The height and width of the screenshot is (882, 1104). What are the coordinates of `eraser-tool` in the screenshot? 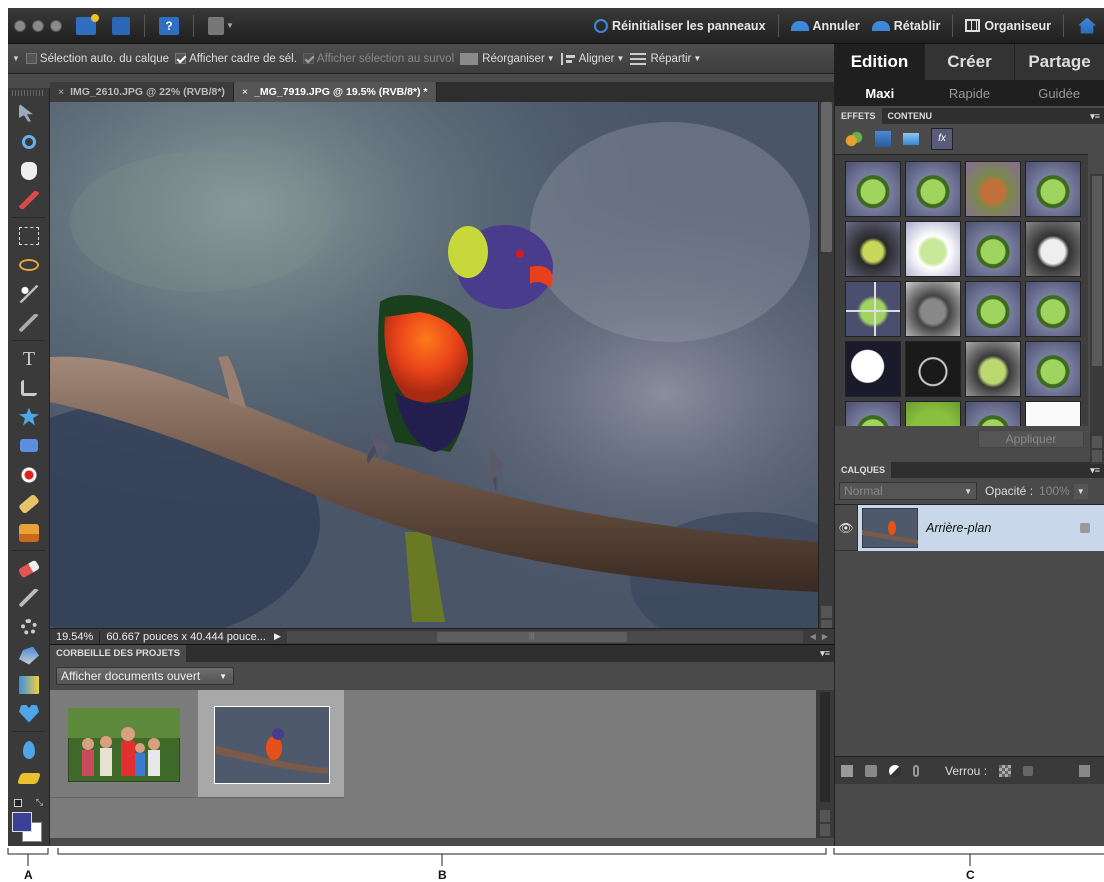 It's located at (29, 568).